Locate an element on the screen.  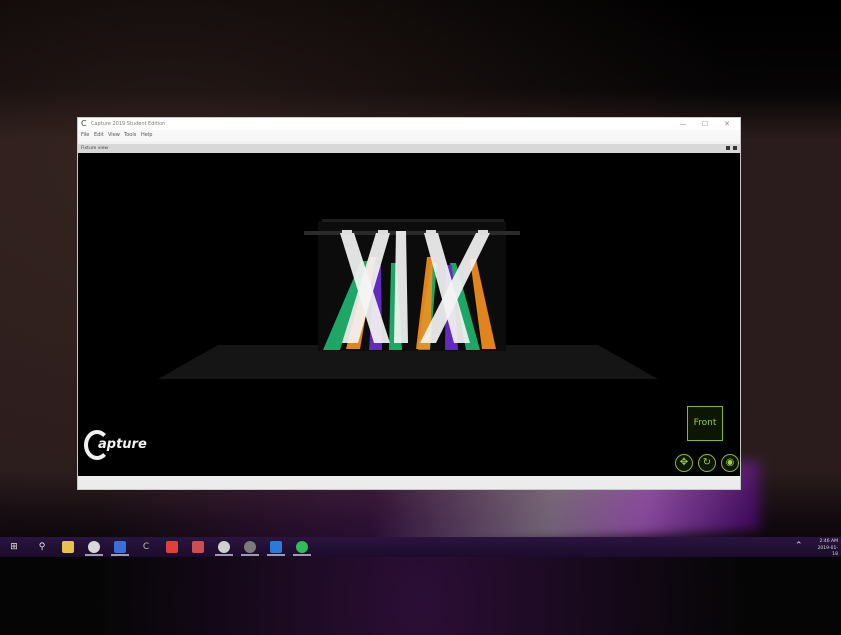
folder-icon is located at coordinates (172, 547).